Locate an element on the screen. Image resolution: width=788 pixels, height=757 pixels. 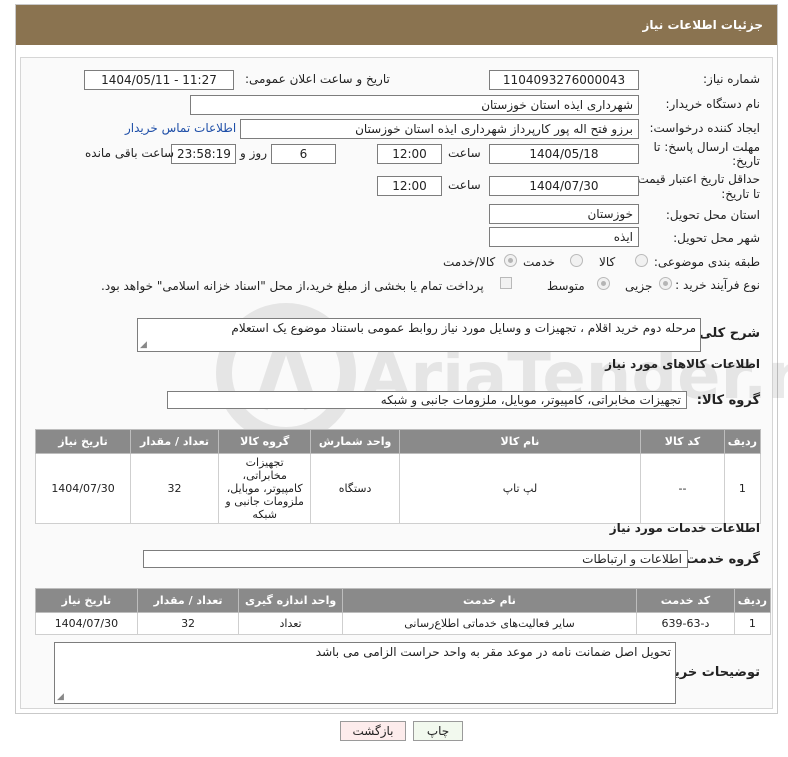
category-option-service: خدمت is located at coordinates (539, 262).